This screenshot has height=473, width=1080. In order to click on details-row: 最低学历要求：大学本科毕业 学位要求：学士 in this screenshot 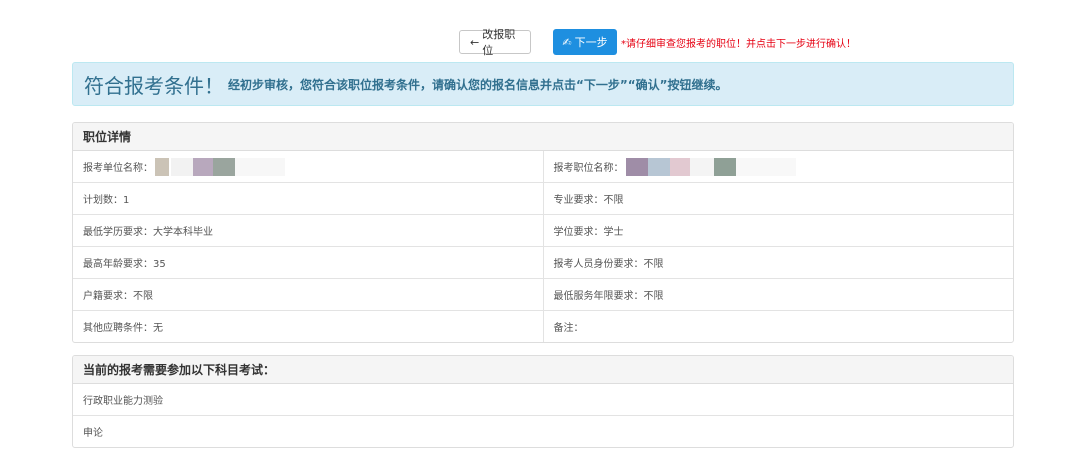, I will do `click(543, 231)`.